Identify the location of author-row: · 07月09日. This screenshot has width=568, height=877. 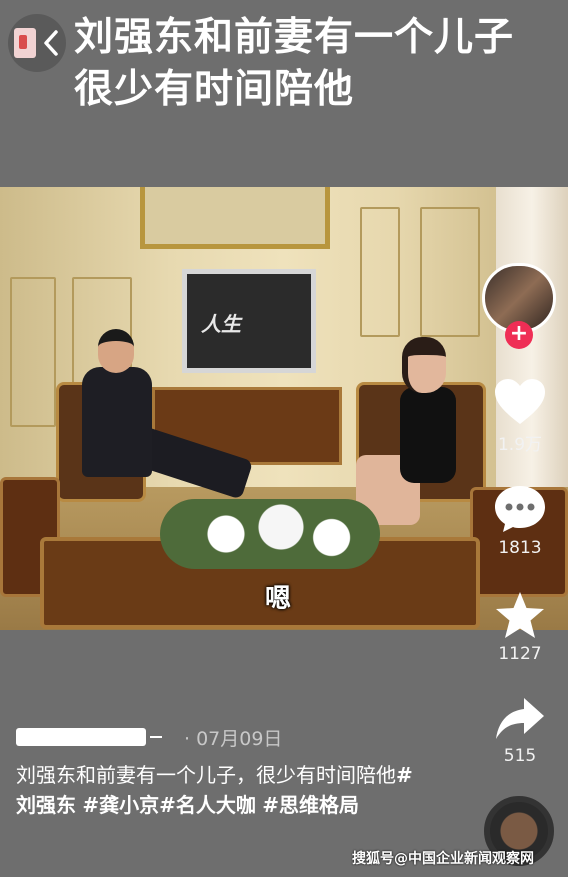
(149, 737).